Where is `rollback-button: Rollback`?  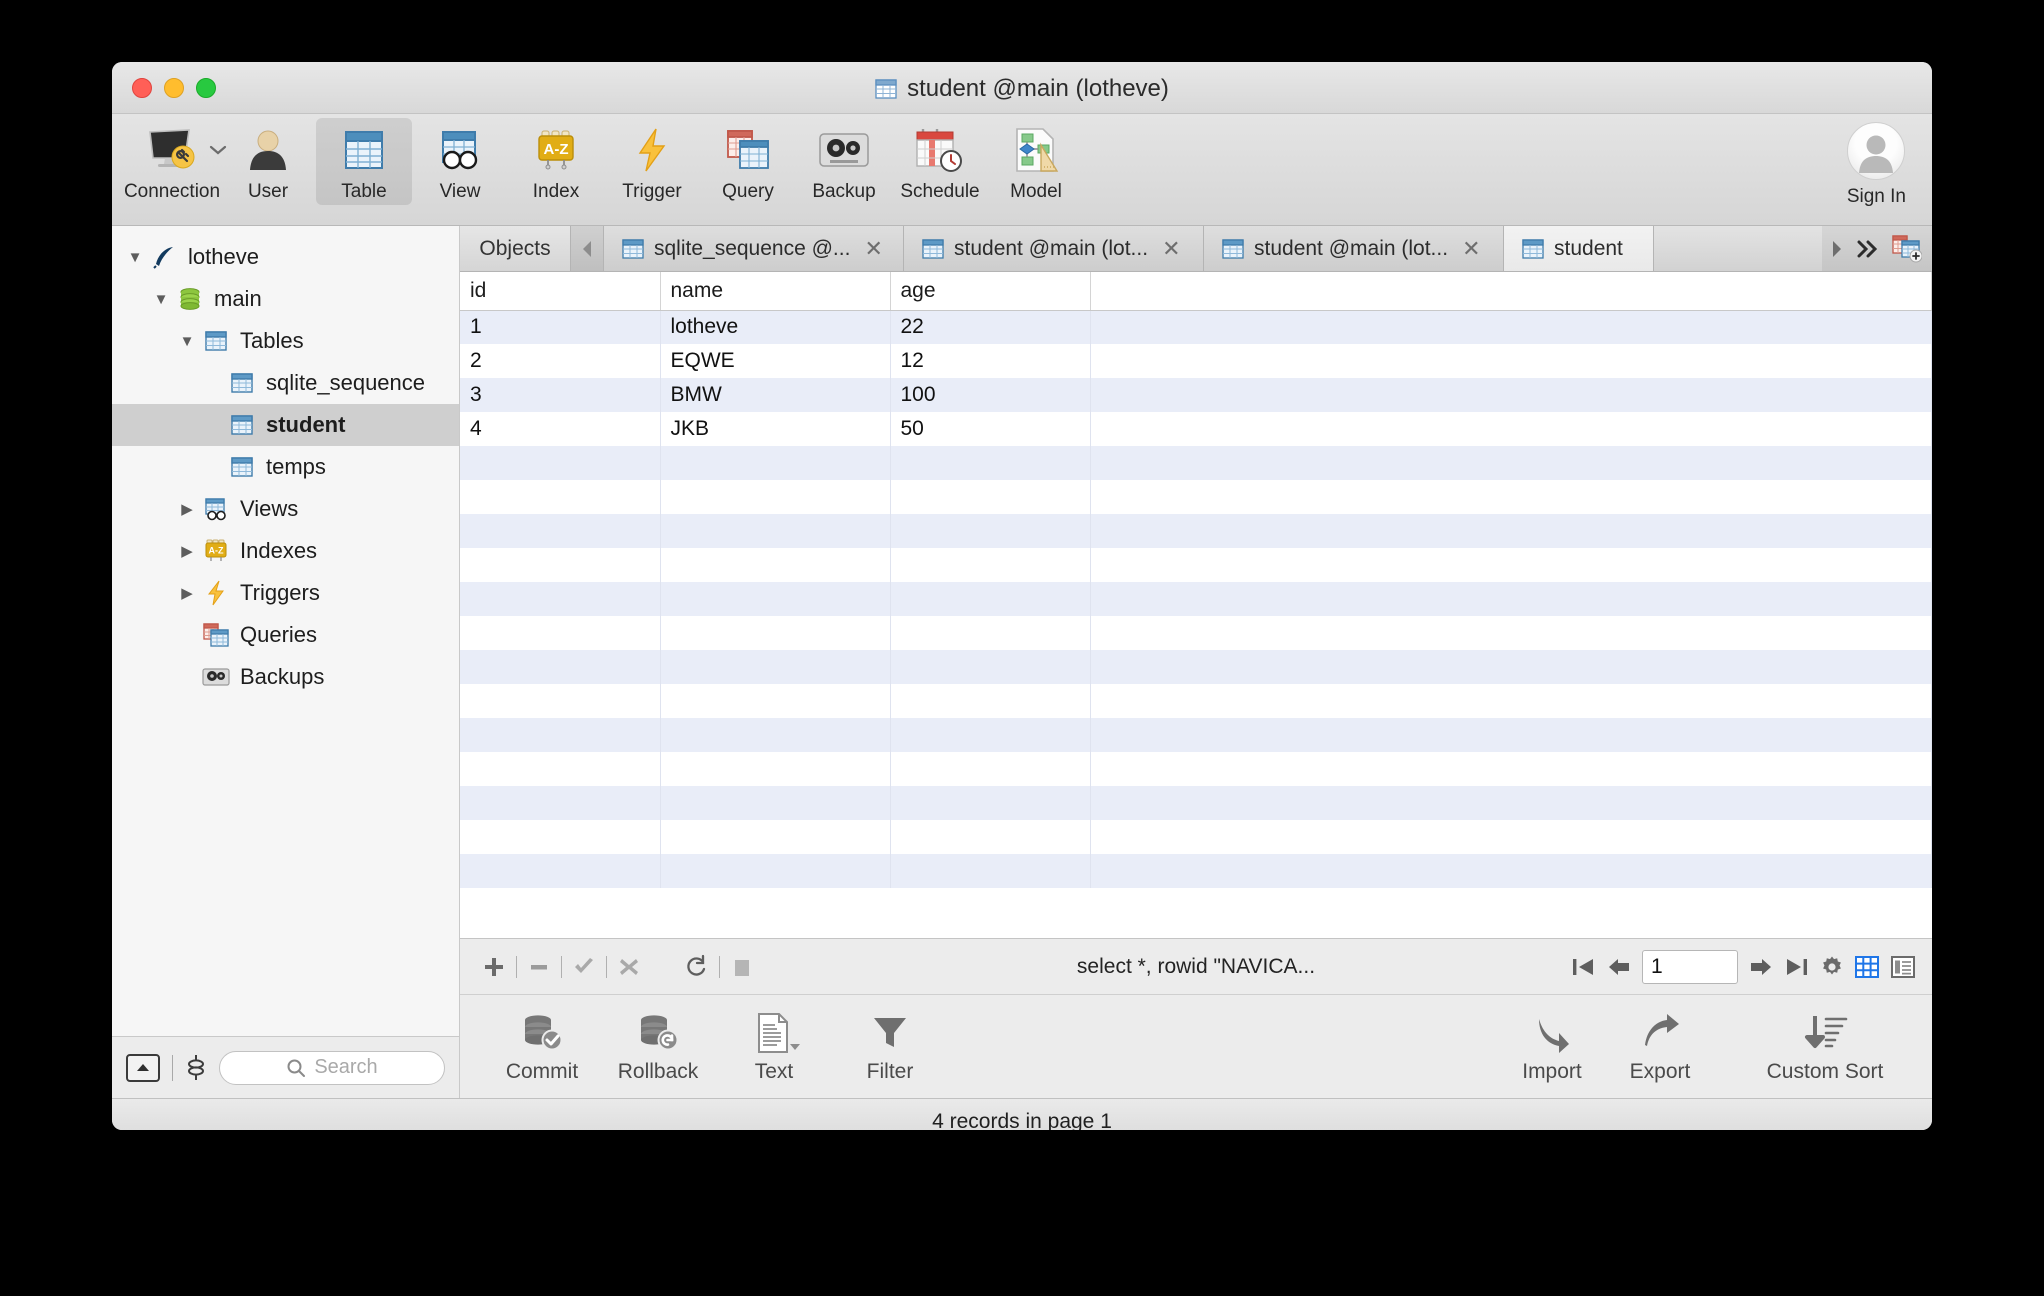
rollback-button: Rollback is located at coordinates (658, 1047).